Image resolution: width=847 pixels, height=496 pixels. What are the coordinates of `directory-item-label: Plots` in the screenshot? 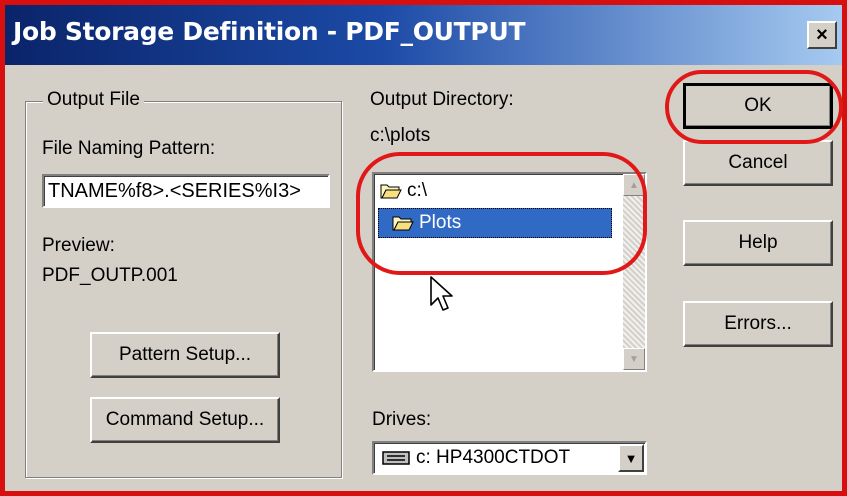 It's located at (440, 222).